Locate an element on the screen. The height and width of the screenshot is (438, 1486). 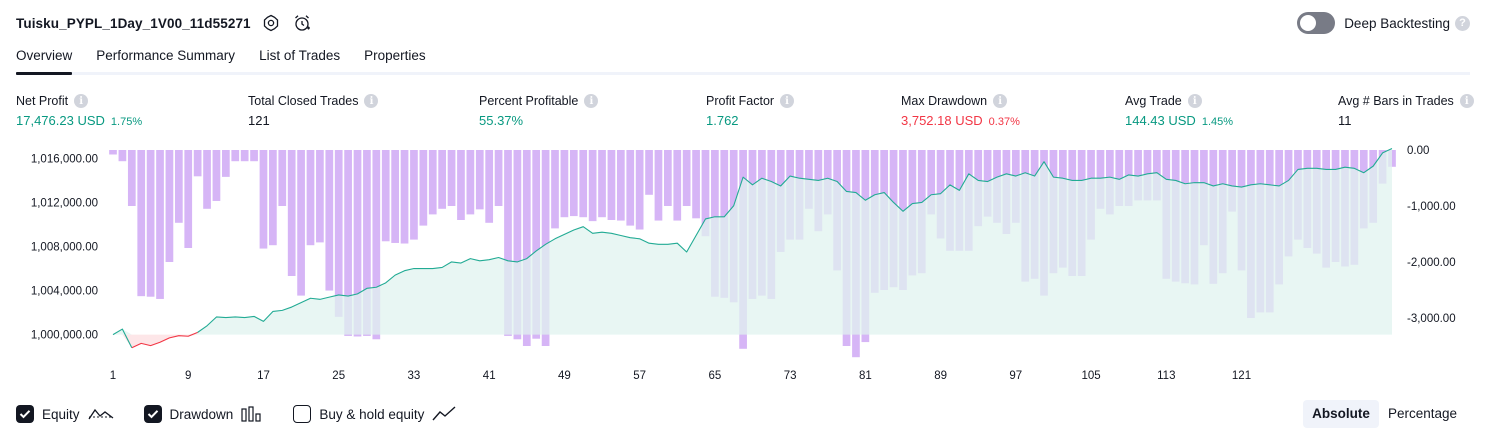
buy-hold-line-icon is located at coordinates (444, 414).